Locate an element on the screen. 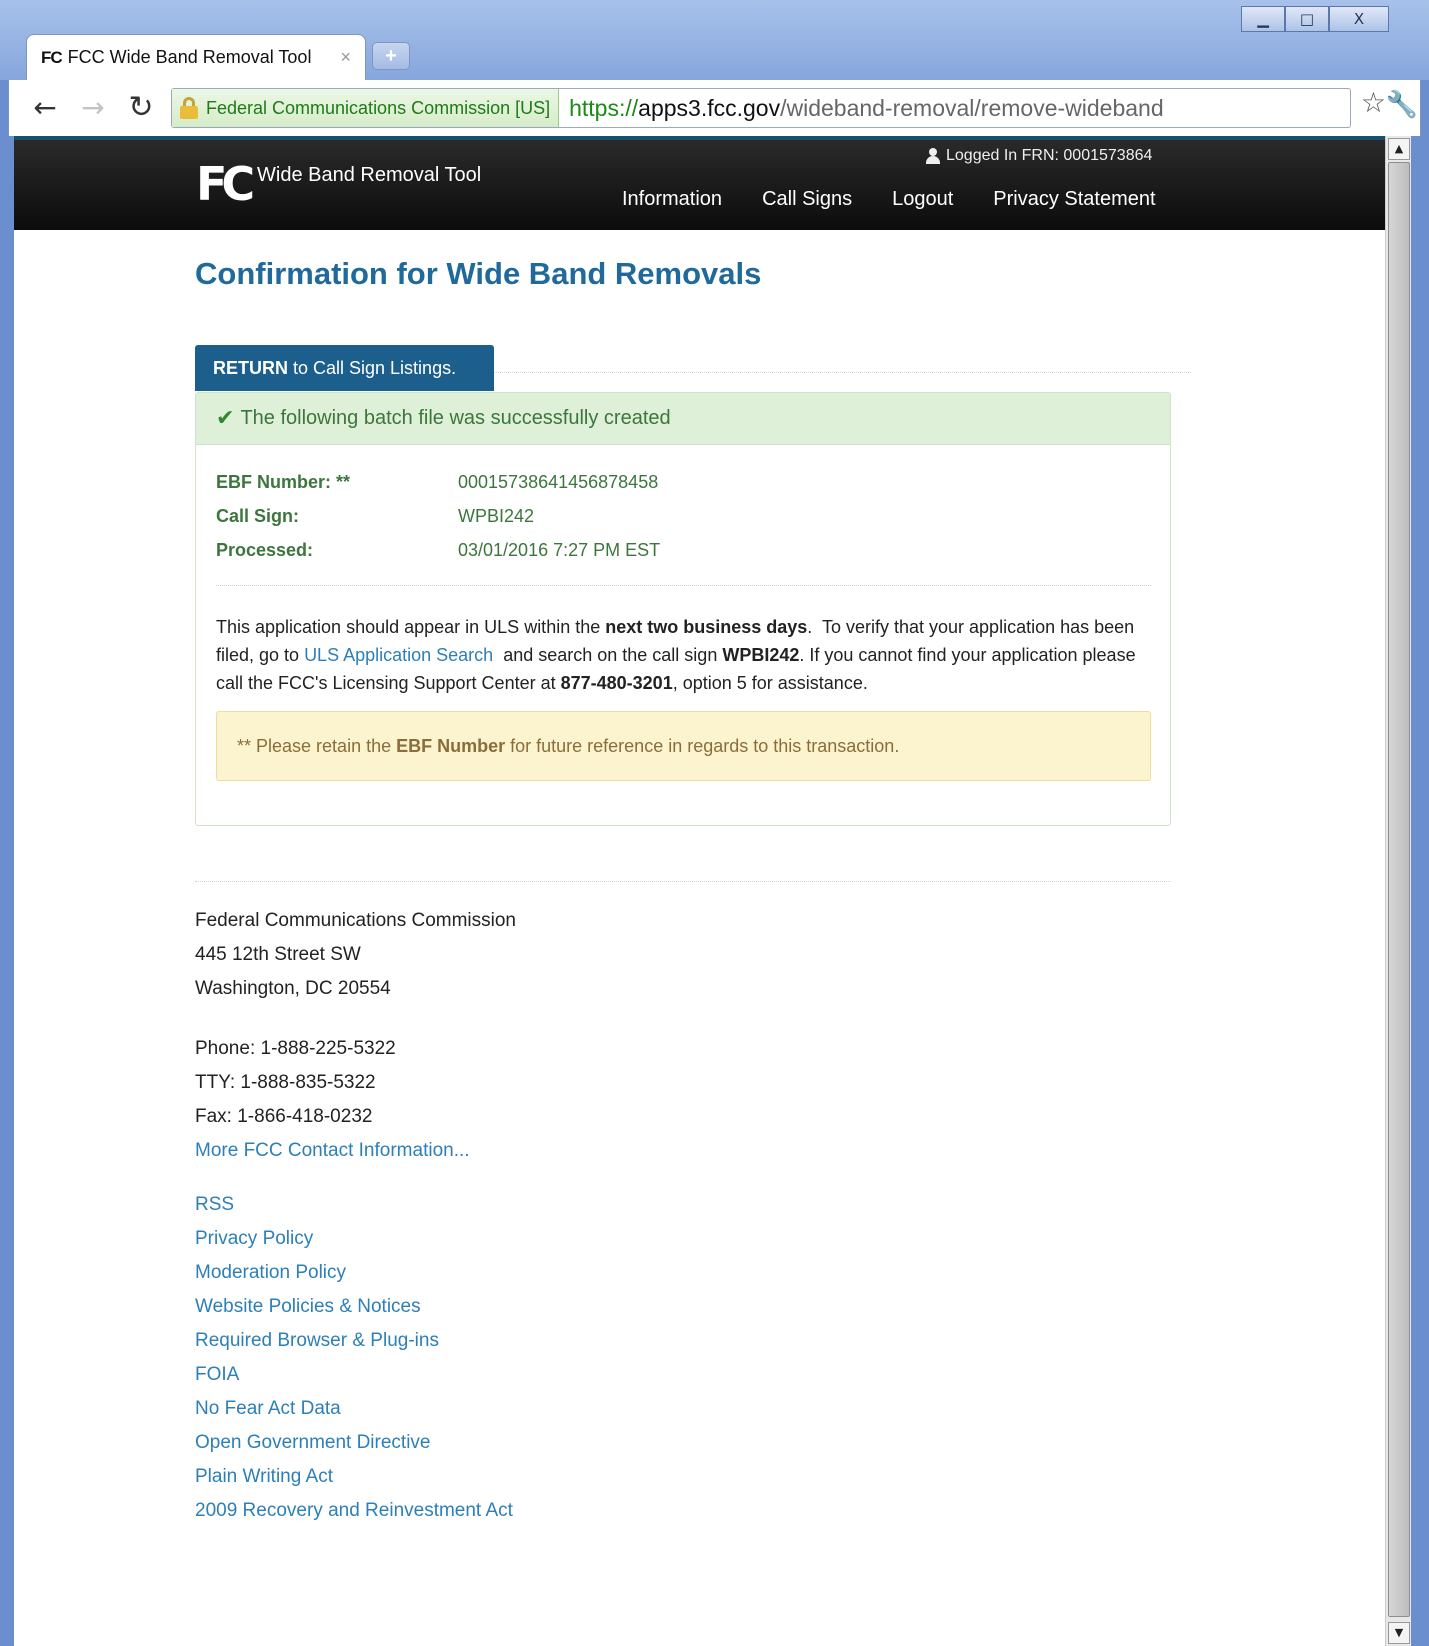 This screenshot has width=1429, height=1646. nav-information: Information is located at coordinates (672, 199).